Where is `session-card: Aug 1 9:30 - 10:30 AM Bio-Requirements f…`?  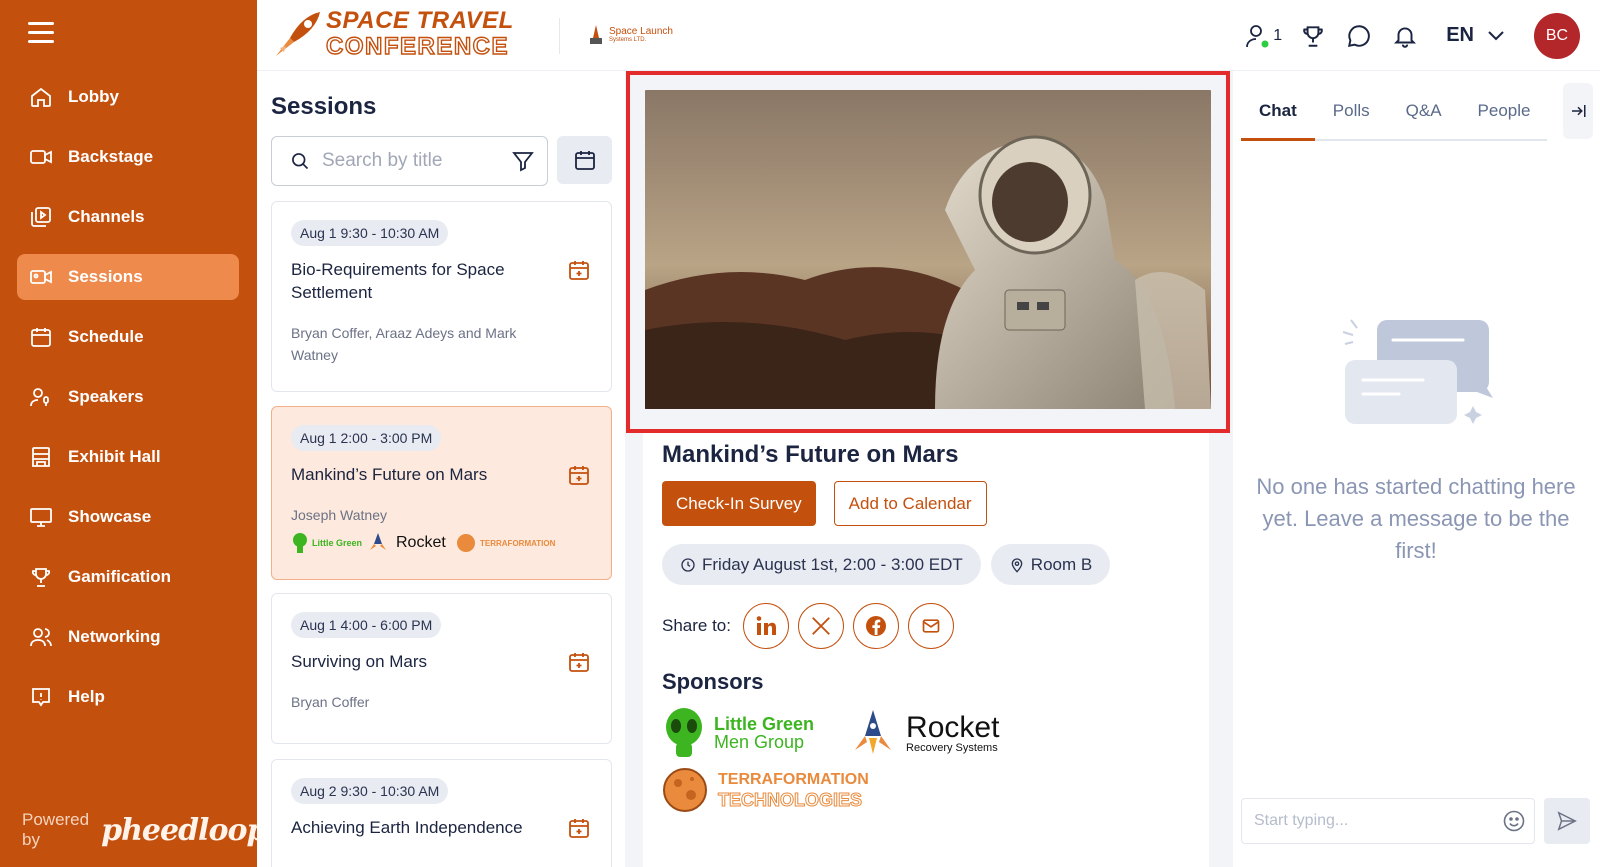 session-card: Aug 1 9:30 - 10:30 AM Bio-Requirements f… is located at coordinates (441, 296).